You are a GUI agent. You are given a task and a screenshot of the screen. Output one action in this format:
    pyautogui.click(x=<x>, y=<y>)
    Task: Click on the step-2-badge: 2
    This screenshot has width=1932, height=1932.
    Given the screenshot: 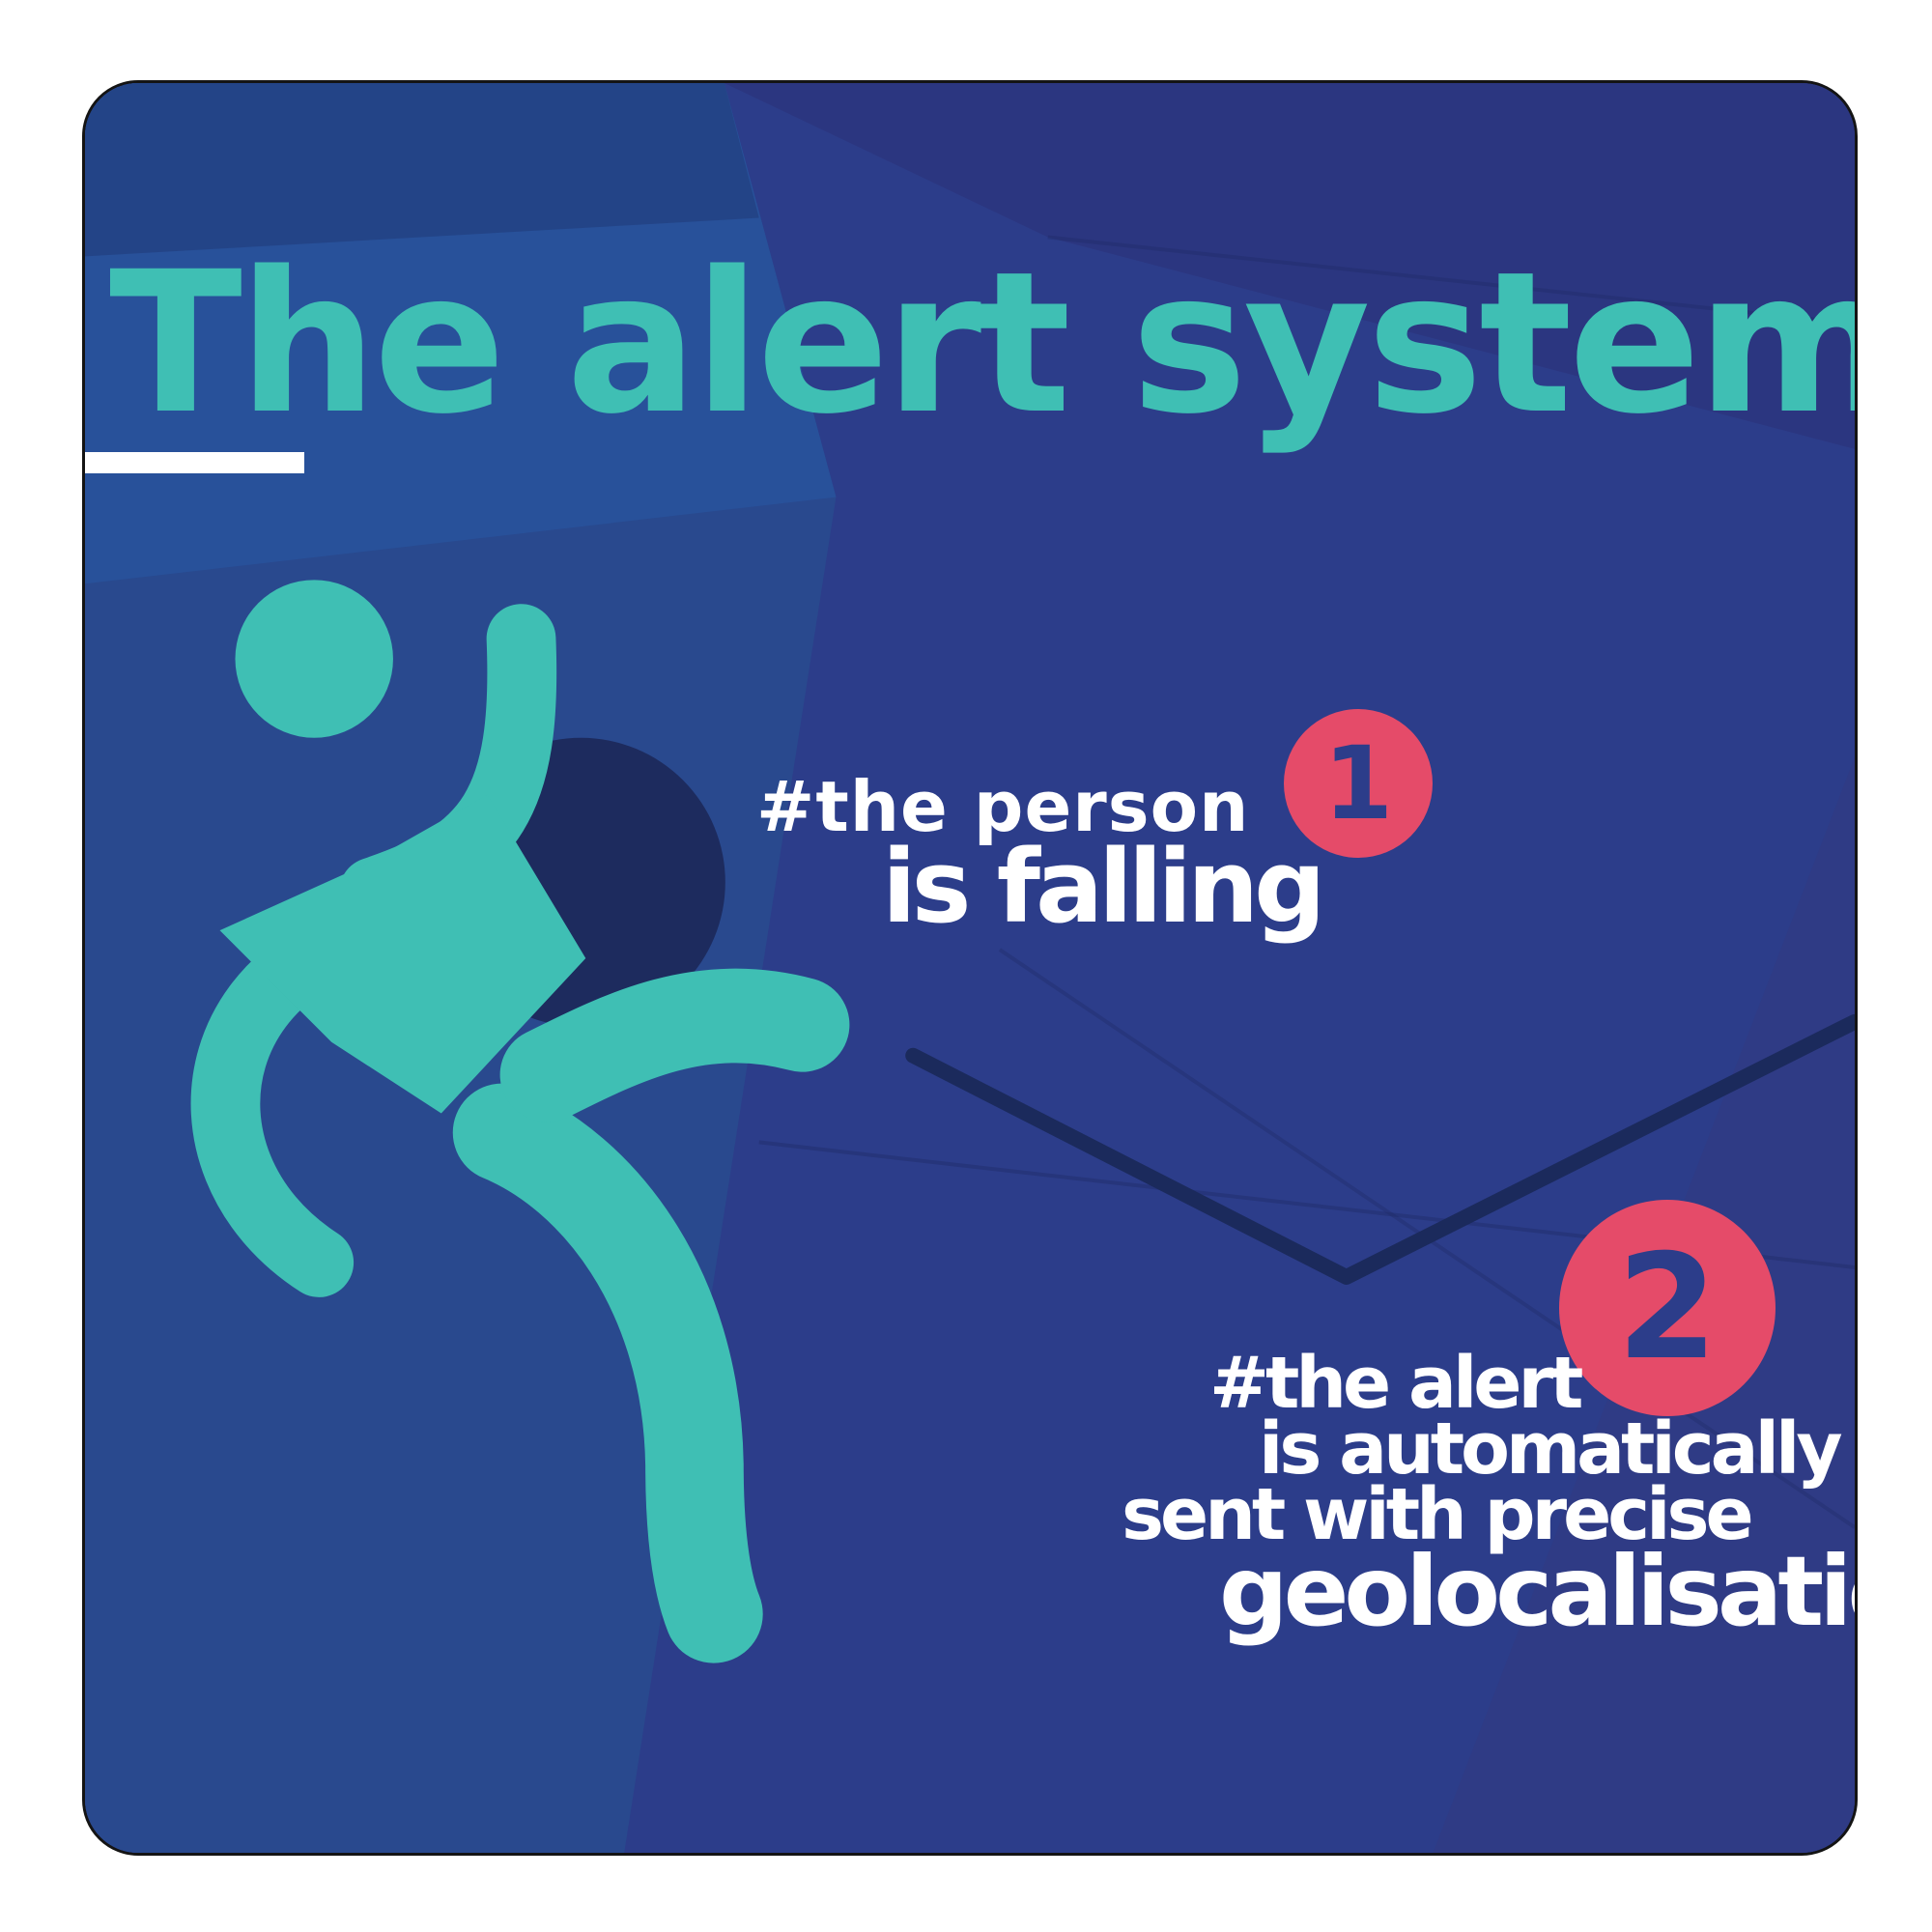 What is the action you would take?
    pyautogui.click(x=1667, y=1308)
    